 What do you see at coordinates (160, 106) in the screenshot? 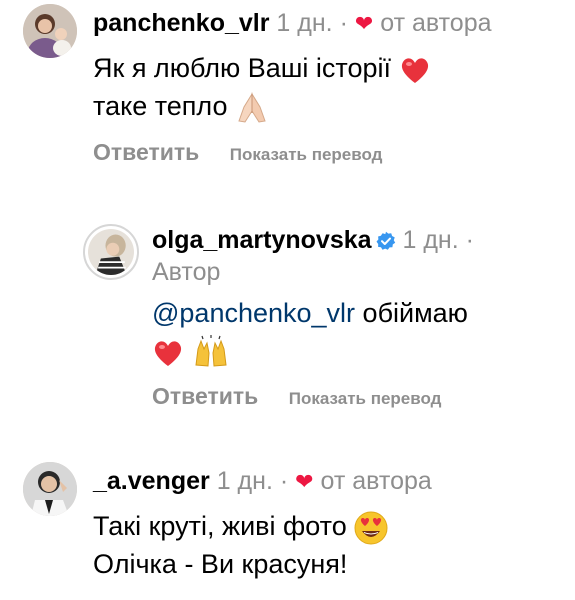
I see `comment-line-2: таке тепло` at bounding box center [160, 106].